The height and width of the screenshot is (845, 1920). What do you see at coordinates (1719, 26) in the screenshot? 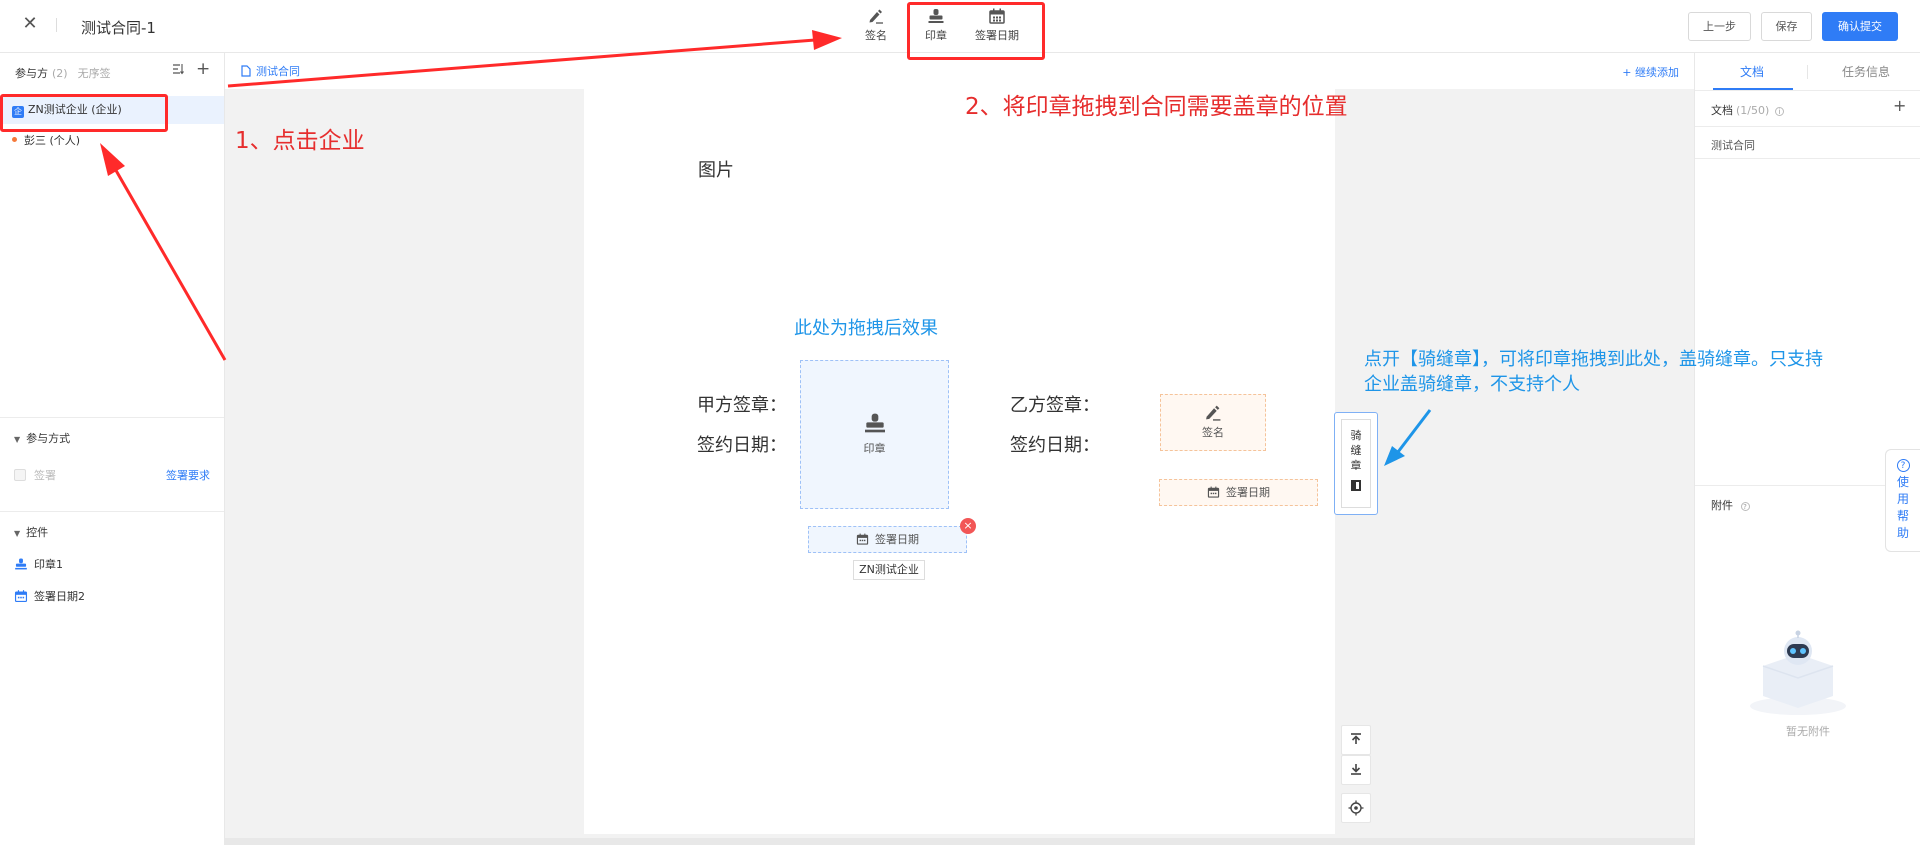
I see `prev-step-button: 上一步` at bounding box center [1719, 26].